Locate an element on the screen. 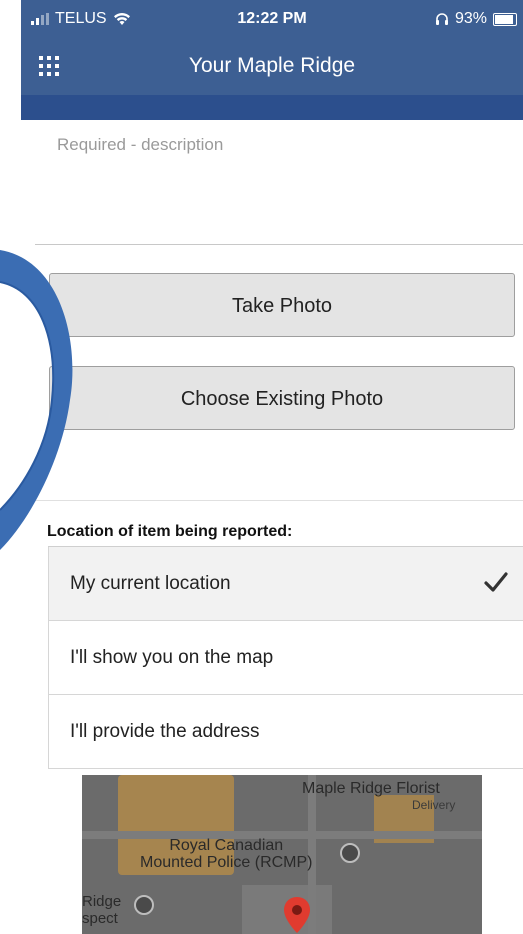 This screenshot has width=523, height=934. location-header: Location of item being reported: is located at coordinates (279, 523).